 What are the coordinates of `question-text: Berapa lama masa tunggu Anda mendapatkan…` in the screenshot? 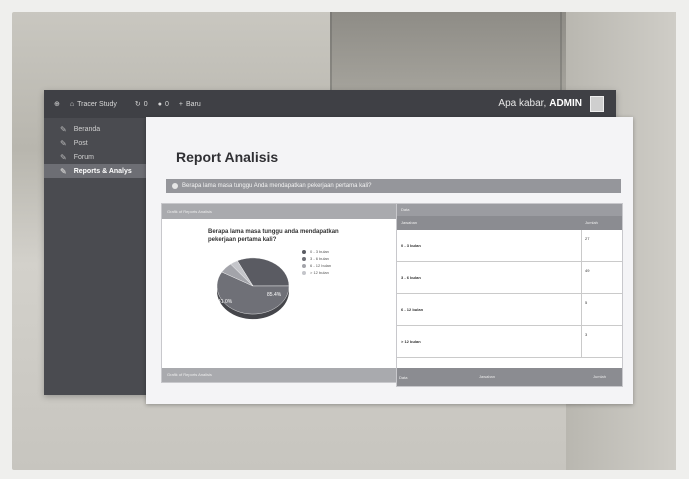 It's located at (277, 186).